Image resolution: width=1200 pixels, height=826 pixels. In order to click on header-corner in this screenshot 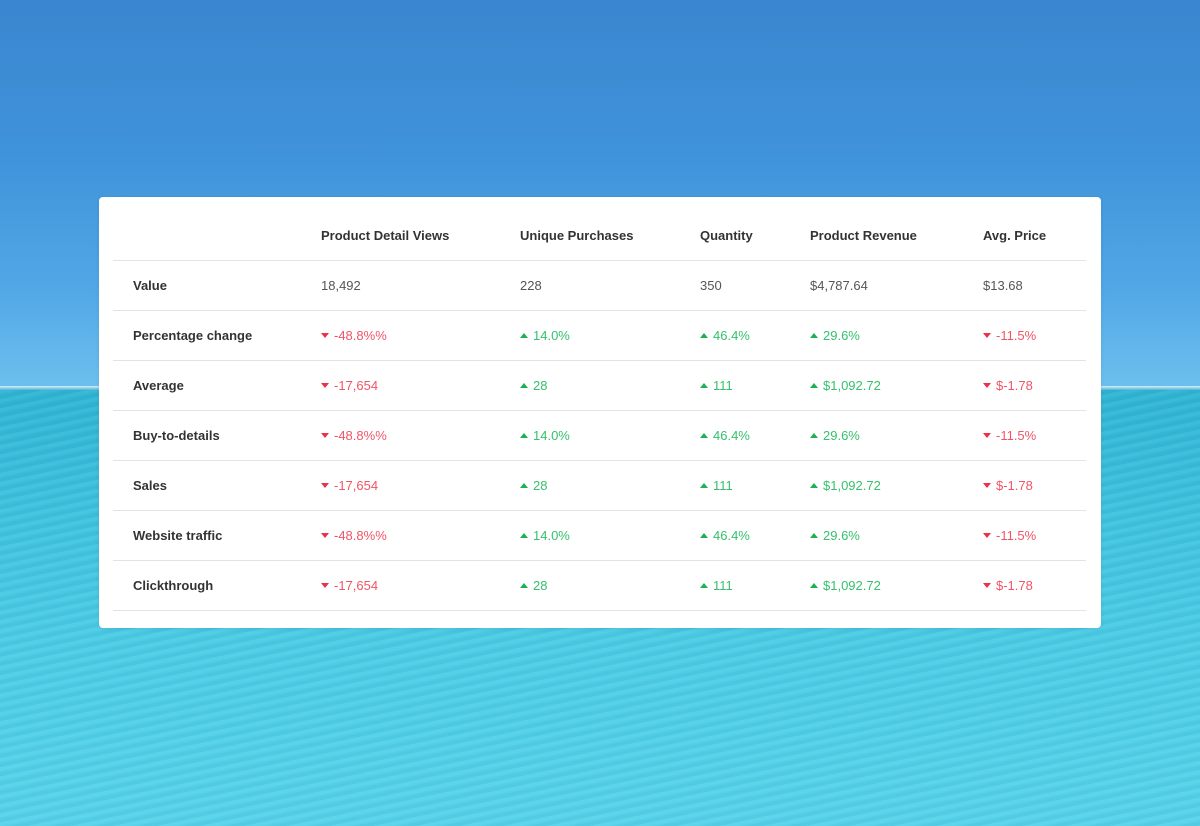, I will do `click(217, 236)`.